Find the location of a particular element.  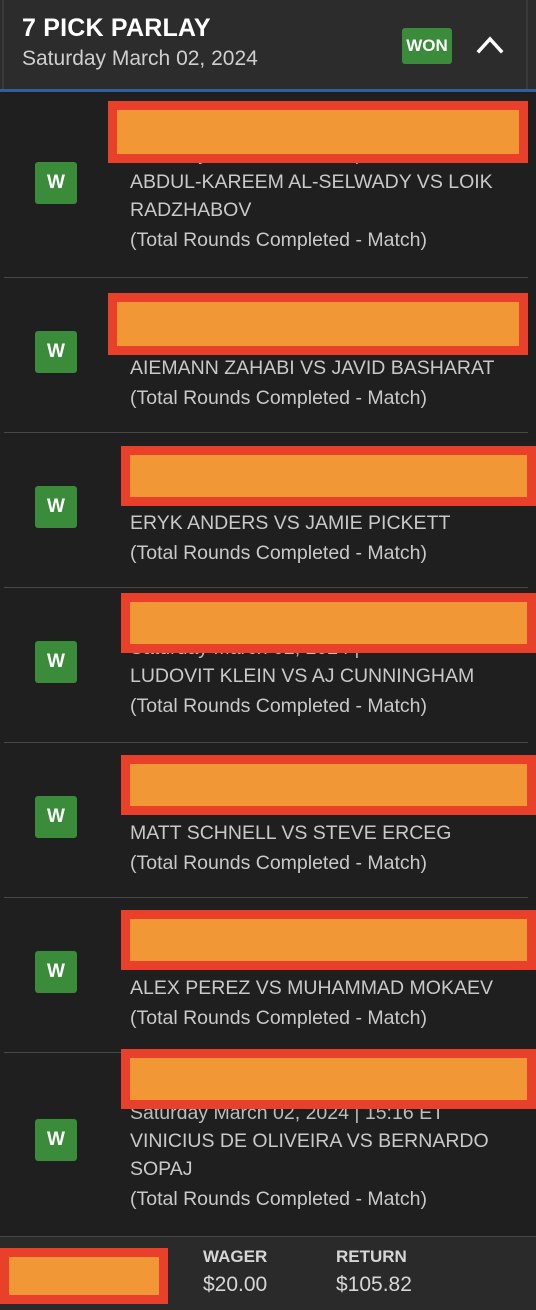

parlay-date: Saturday March 02, 2024 is located at coordinates (140, 58).